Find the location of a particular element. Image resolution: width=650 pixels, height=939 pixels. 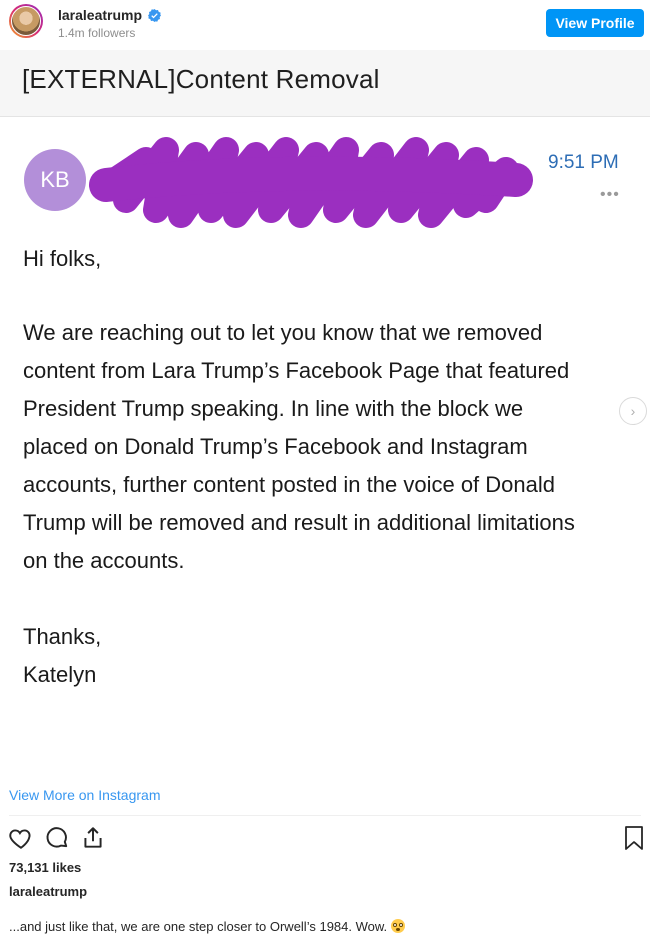

action-bar is located at coordinates (57, 838).